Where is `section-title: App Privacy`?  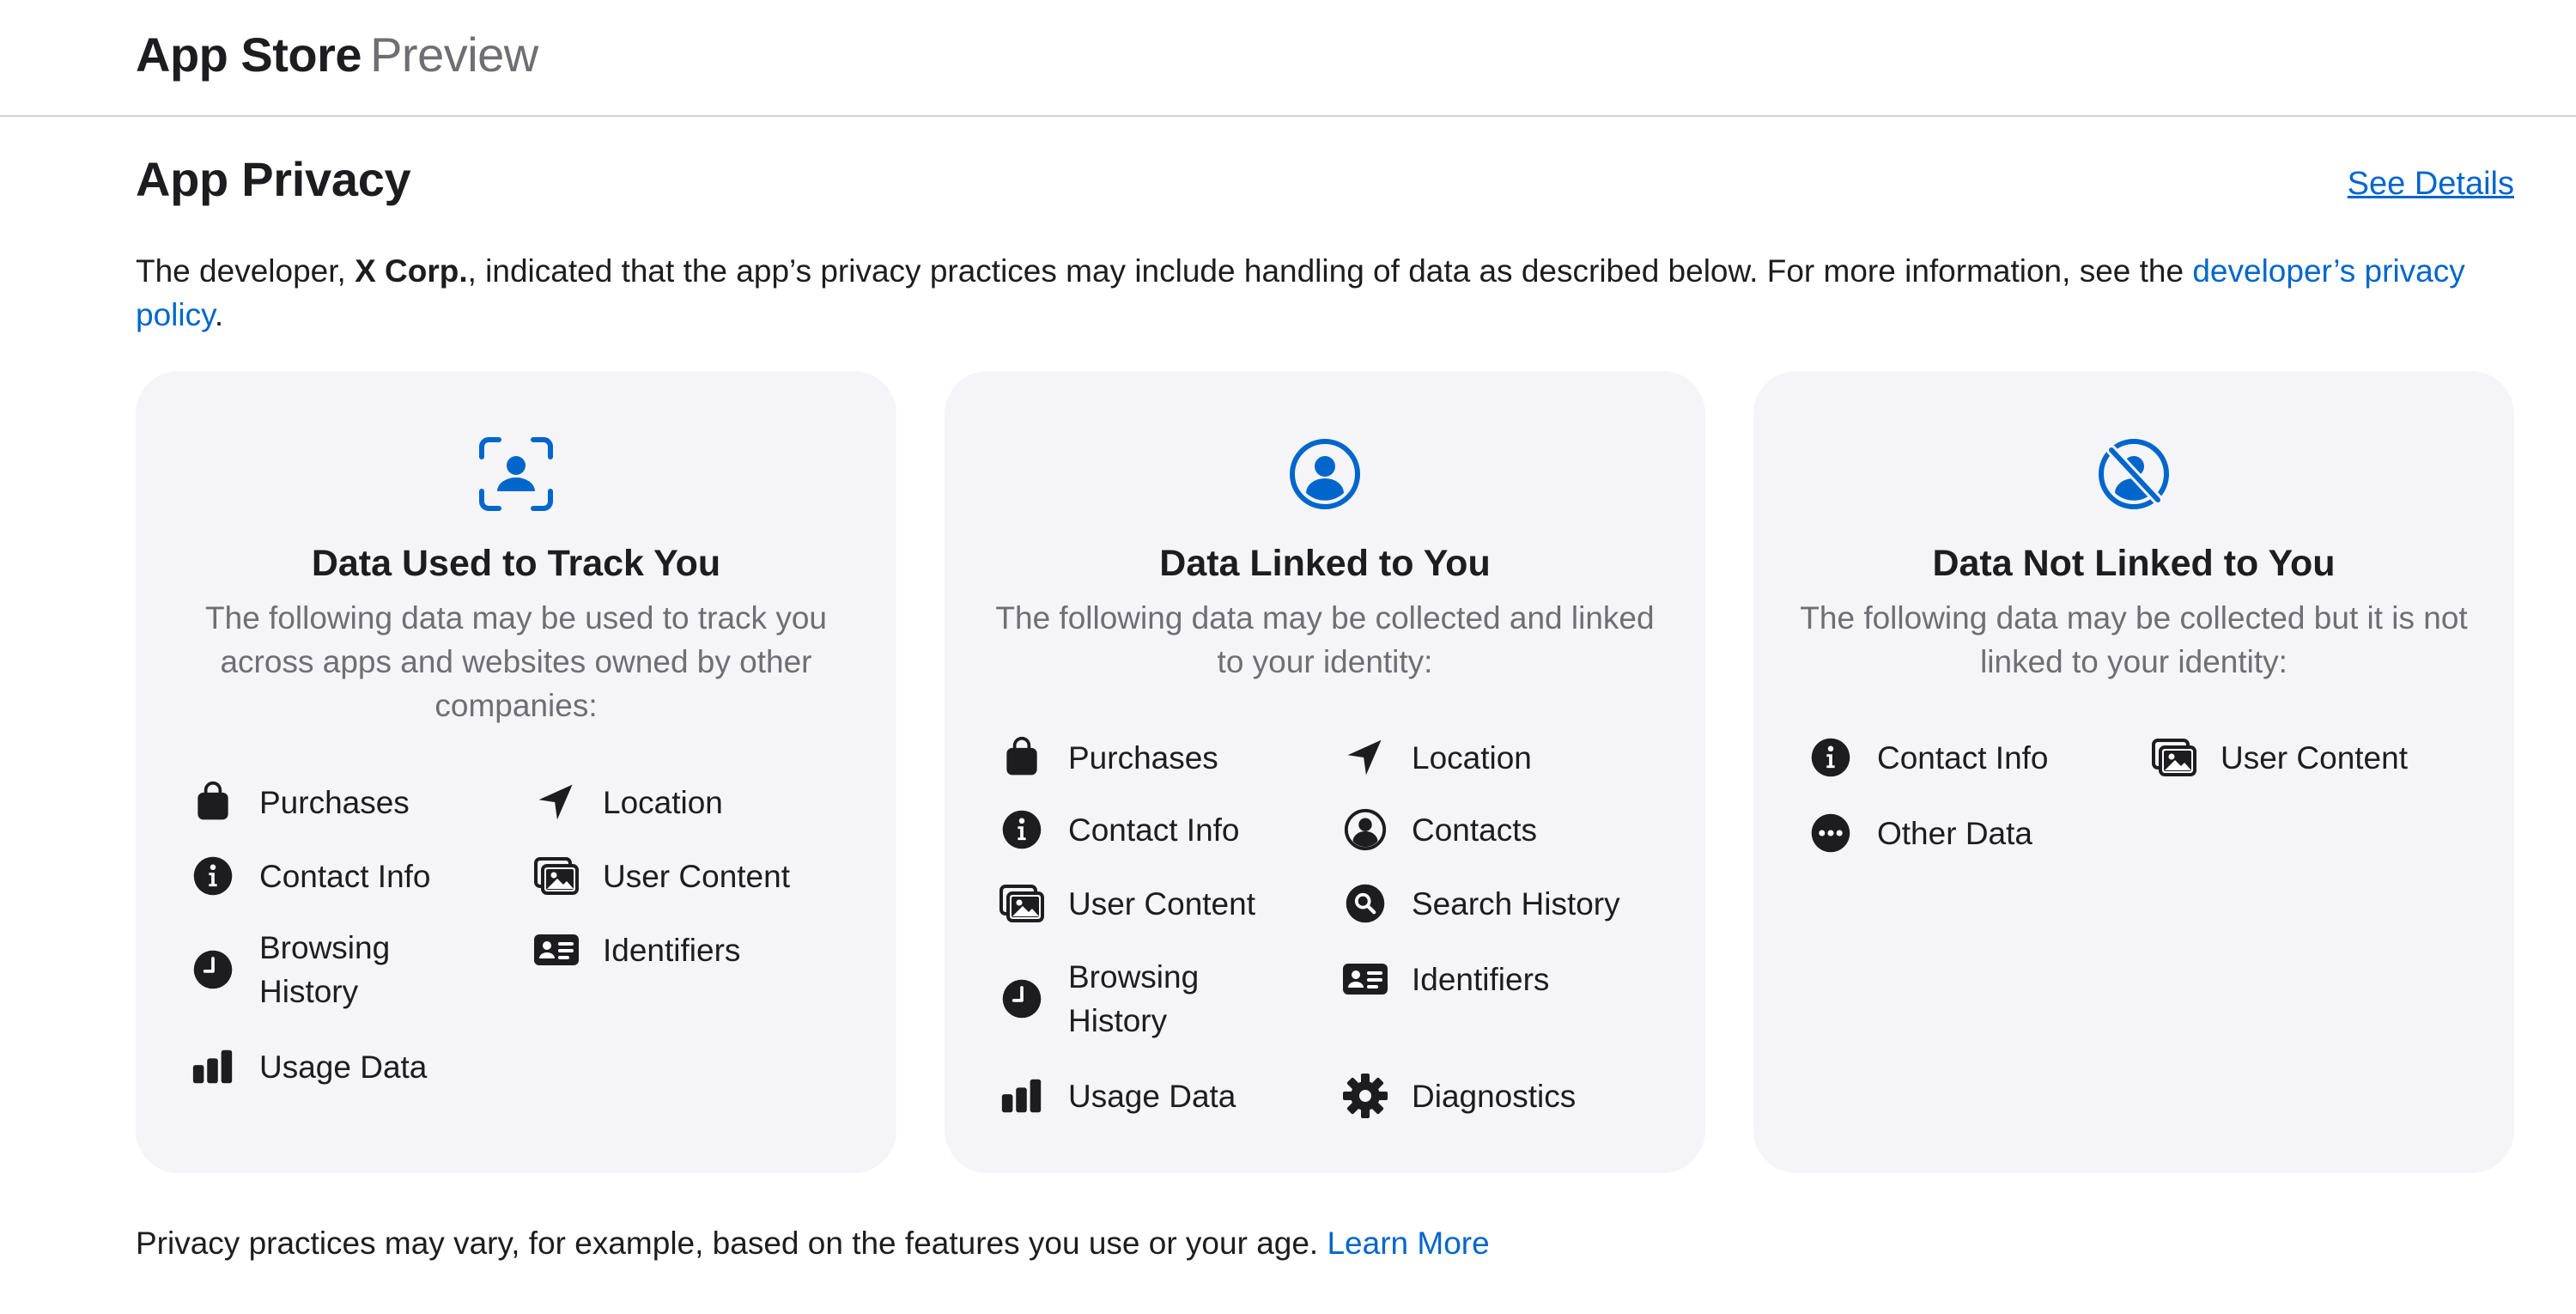
section-title: App Privacy is located at coordinates (273, 179).